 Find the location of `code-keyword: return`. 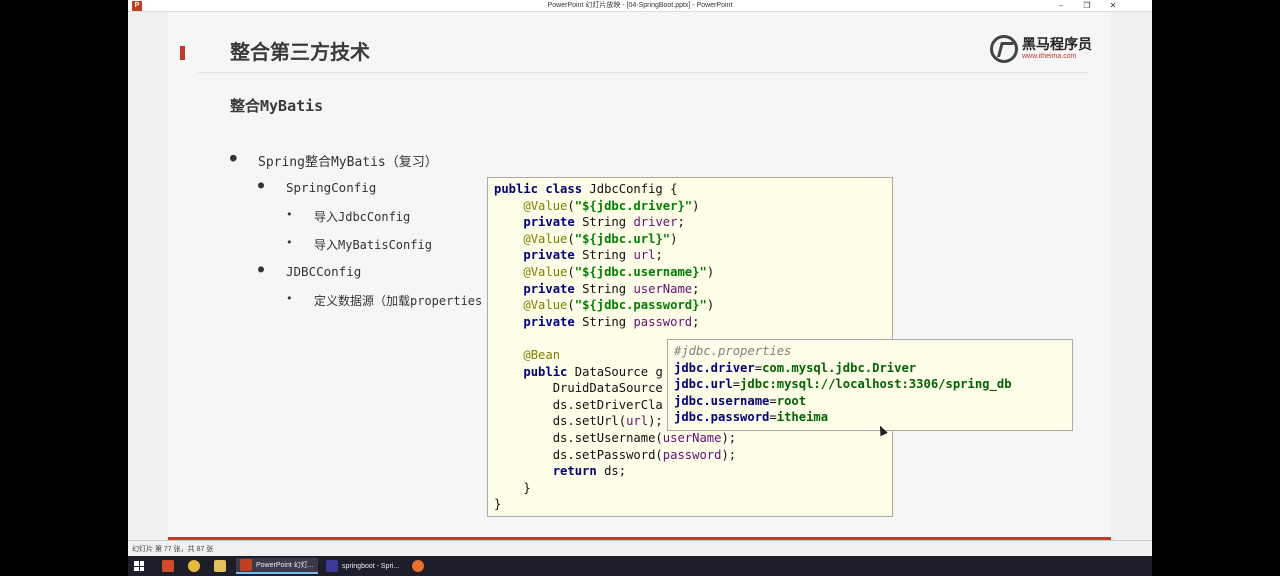

code-keyword: return is located at coordinates (574, 471).